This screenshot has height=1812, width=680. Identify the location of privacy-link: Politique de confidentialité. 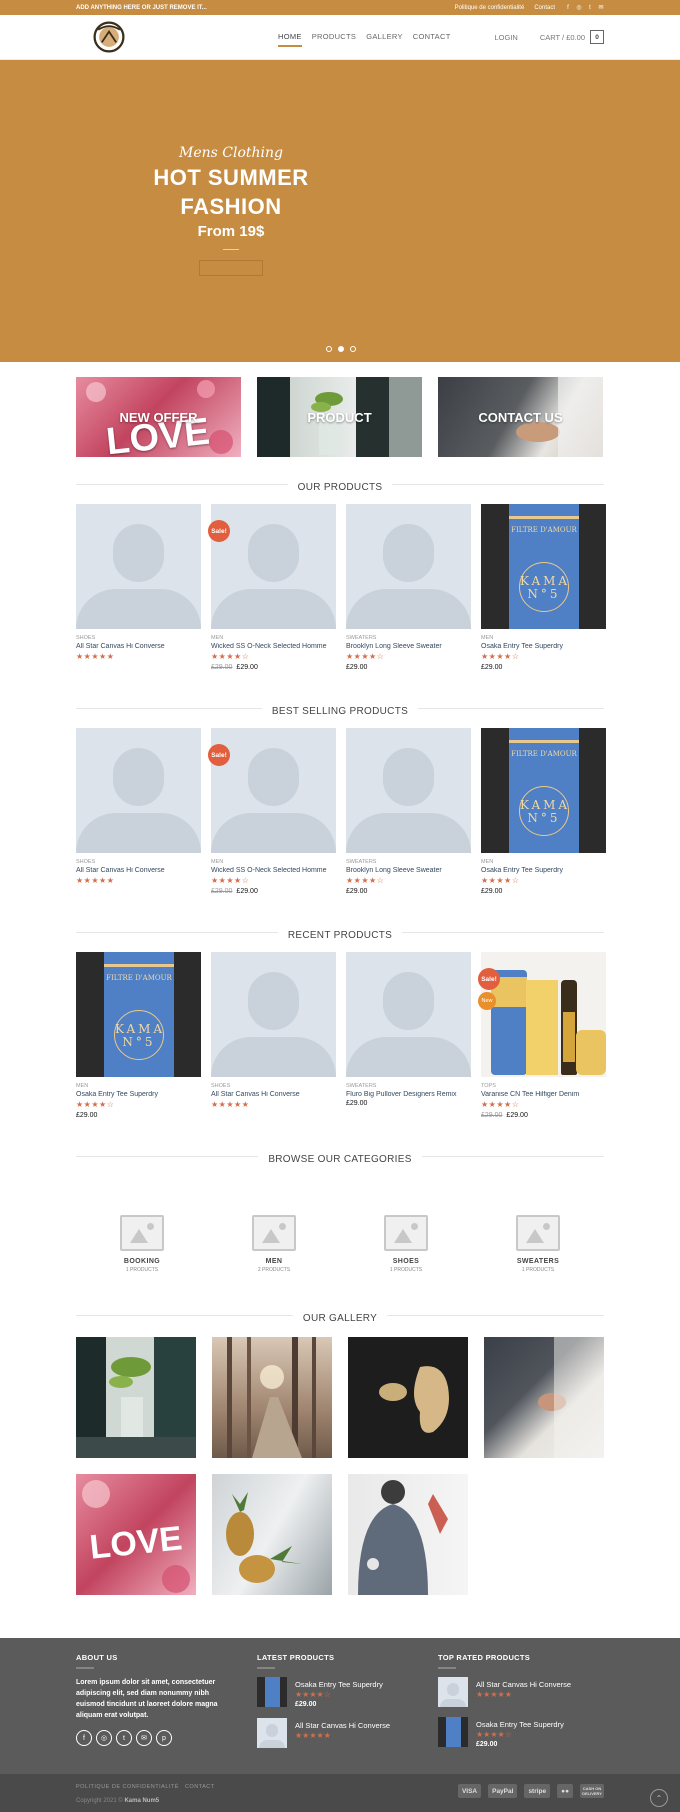
(490, 8).